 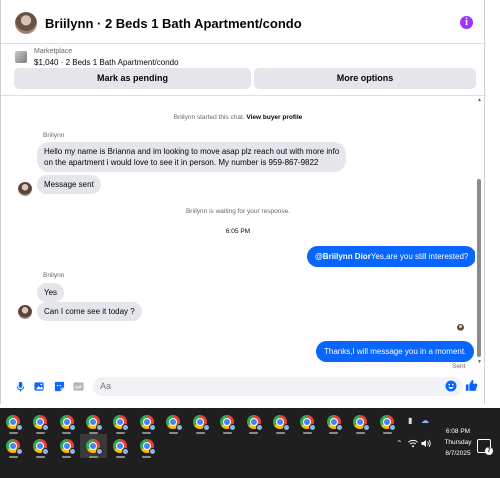 What do you see at coordinates (21, 57) in the screenshot?
I see `listing-thumbnail` at bounding box center [21, 57].